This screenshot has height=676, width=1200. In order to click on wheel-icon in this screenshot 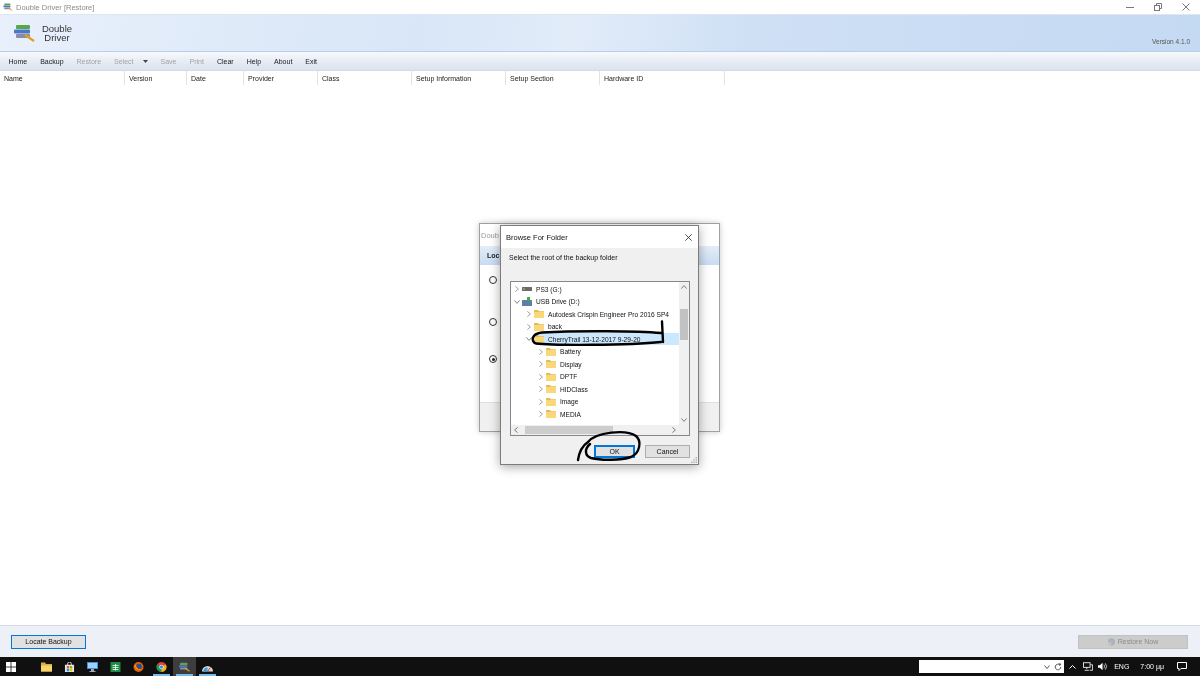, I will do `click(161, 666)`.